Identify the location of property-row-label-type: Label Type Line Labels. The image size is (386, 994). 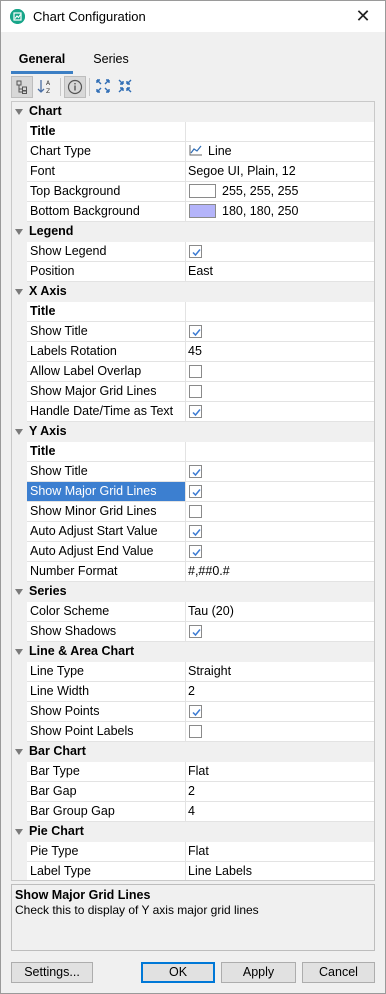
(193, 871).